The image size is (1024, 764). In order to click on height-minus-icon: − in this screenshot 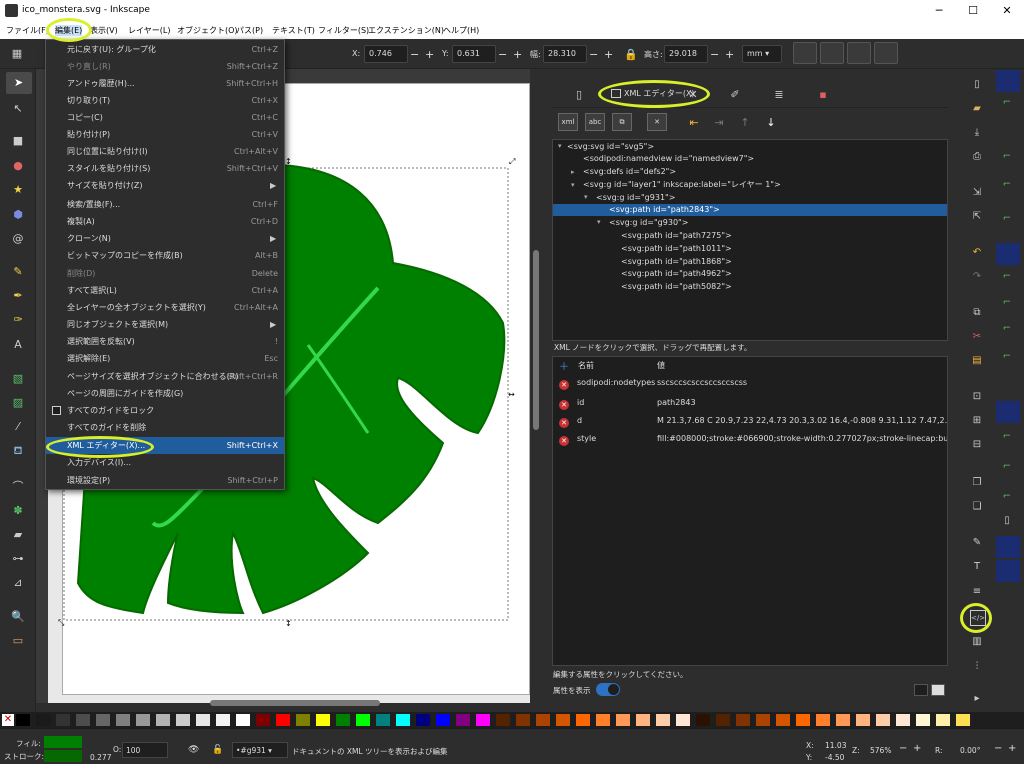, I will do `click(714, 54)`.